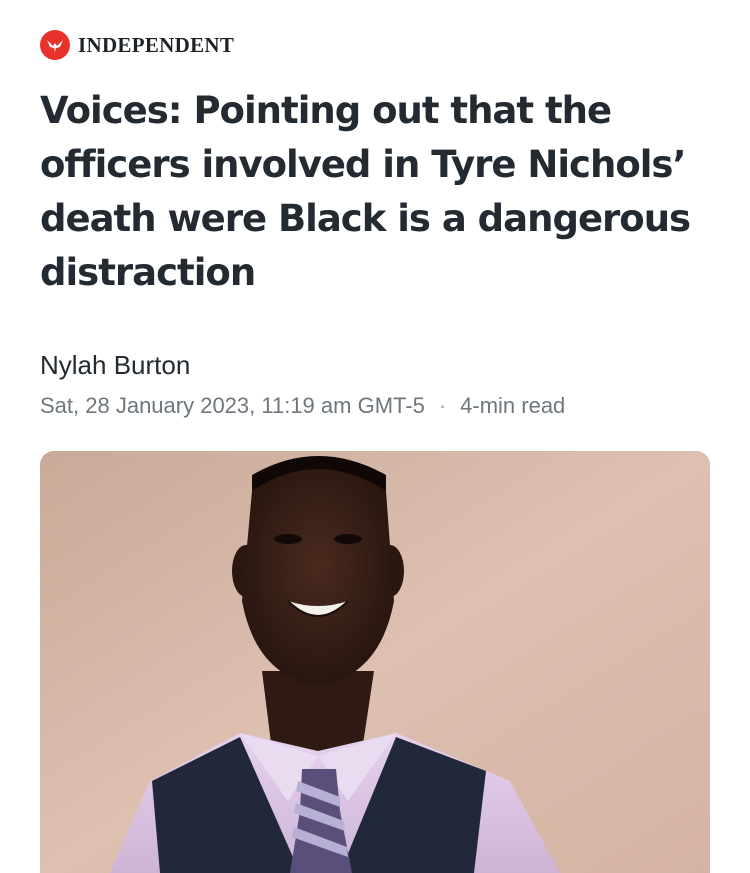 The height and width of the screenshot is (873, 750). I want to click on publisher-header: INDEPENDENT, so click(137, 45).